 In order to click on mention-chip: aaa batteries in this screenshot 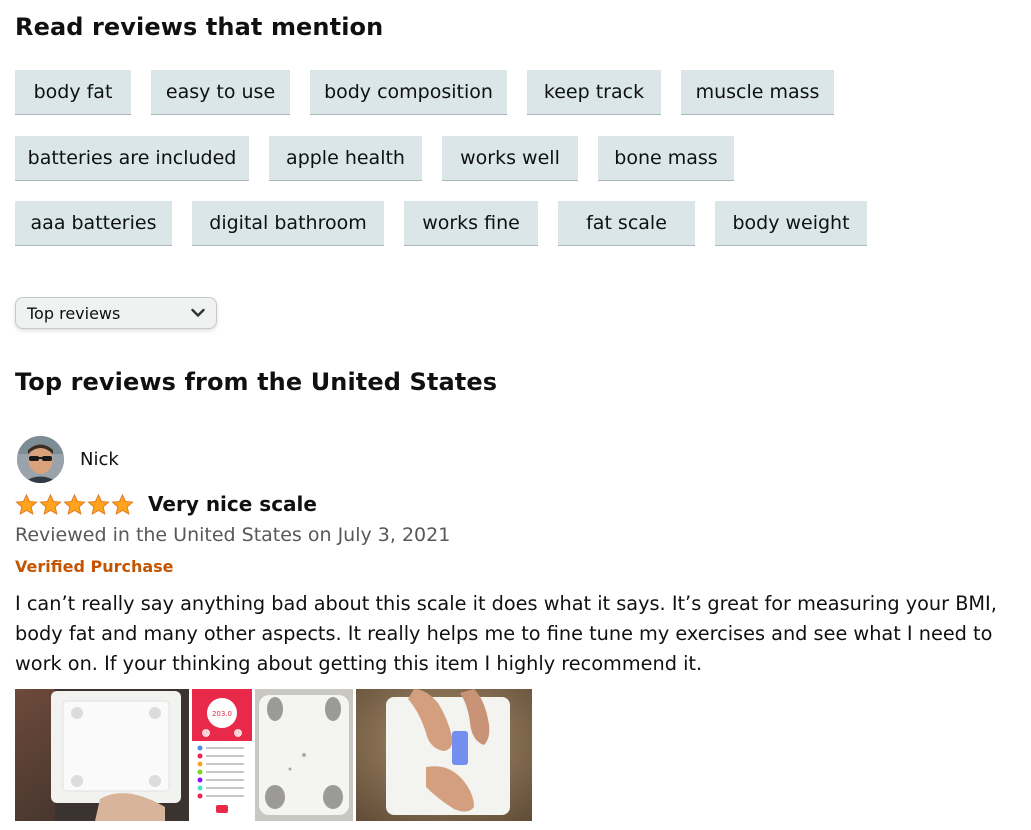, I will do `click(93, 223)`.